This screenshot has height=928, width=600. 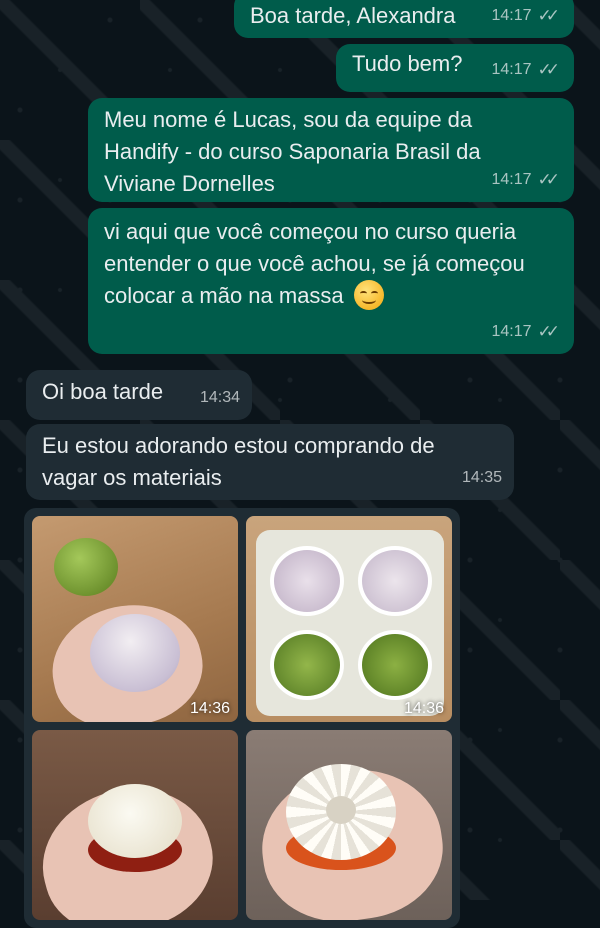 I want to click on message-meta: 14:35, so click(x=482, y=478).